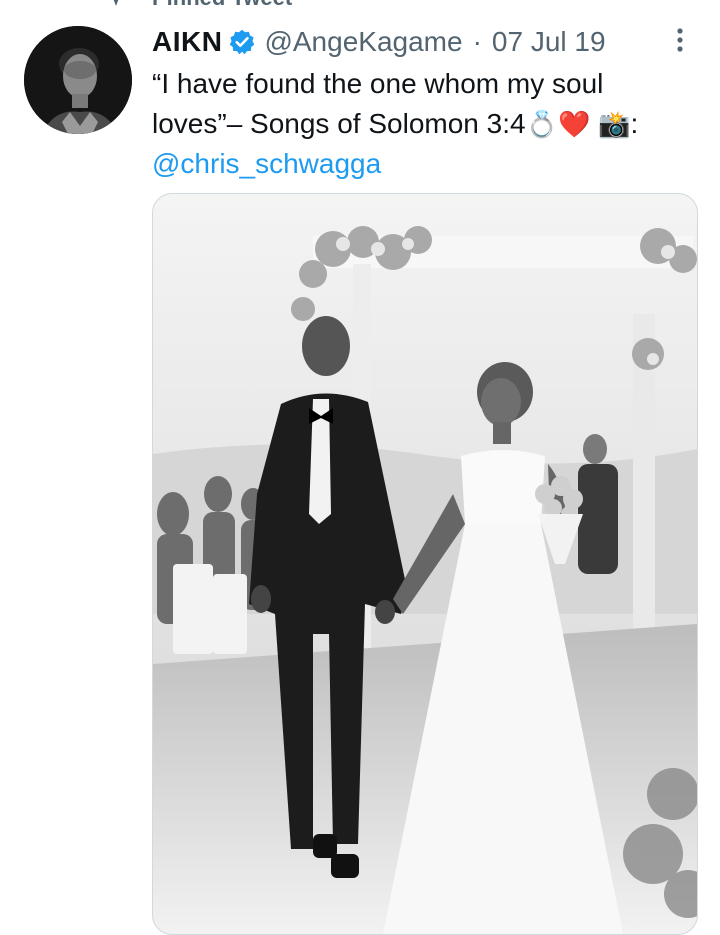  Describe the element at coordinates (360, 5) in the screenshot. I see `pinned-tweet-indicator: Pinned Tweet` at that location.